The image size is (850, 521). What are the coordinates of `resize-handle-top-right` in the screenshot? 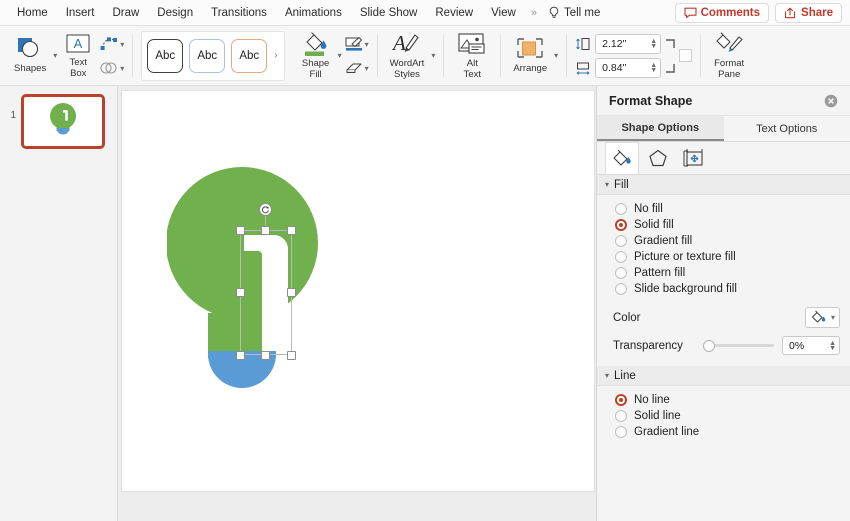 It's located at (291, 230).